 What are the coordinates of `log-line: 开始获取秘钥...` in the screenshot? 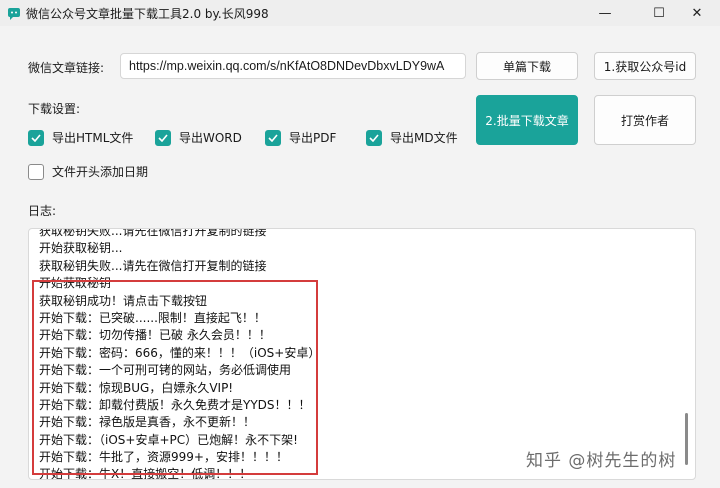 It's located at (81, 248).